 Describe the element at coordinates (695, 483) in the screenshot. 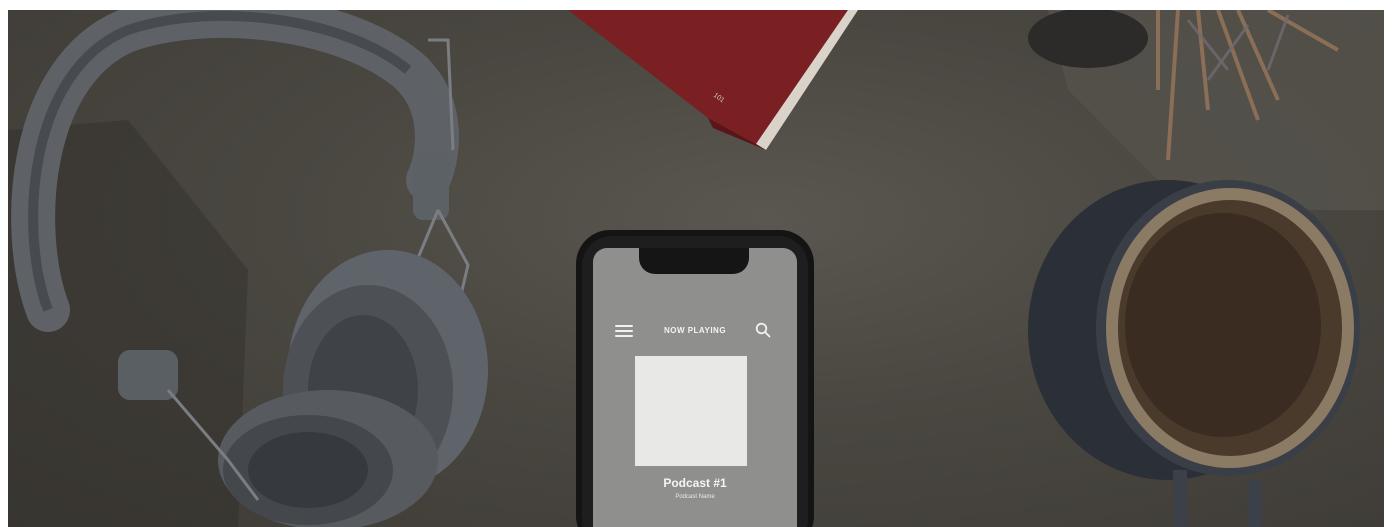

I see `podcast-title: Podcast #1` at that location.